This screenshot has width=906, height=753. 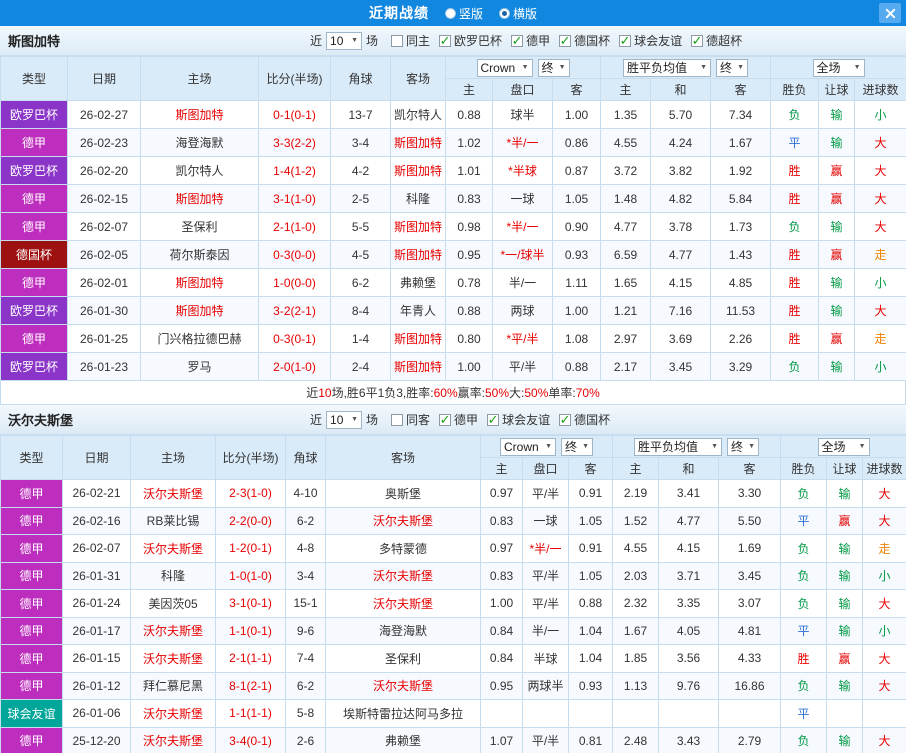 What do you see at coordinates (173, 603) in the screenshot?
I see `home-team: 美因茨05` at bounding box center [173, 603].